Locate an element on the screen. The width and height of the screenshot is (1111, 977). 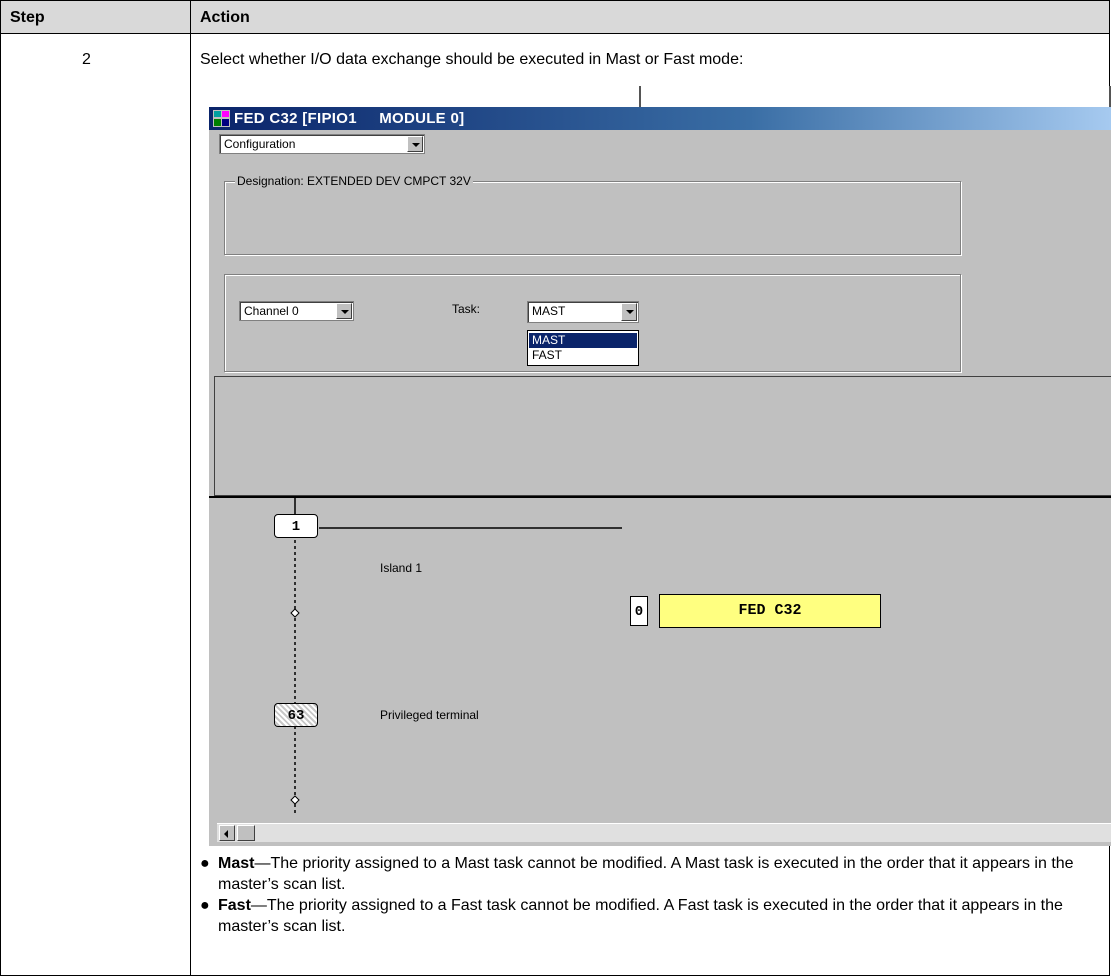
view-select: Configuration is located at coordinates (322, 144).